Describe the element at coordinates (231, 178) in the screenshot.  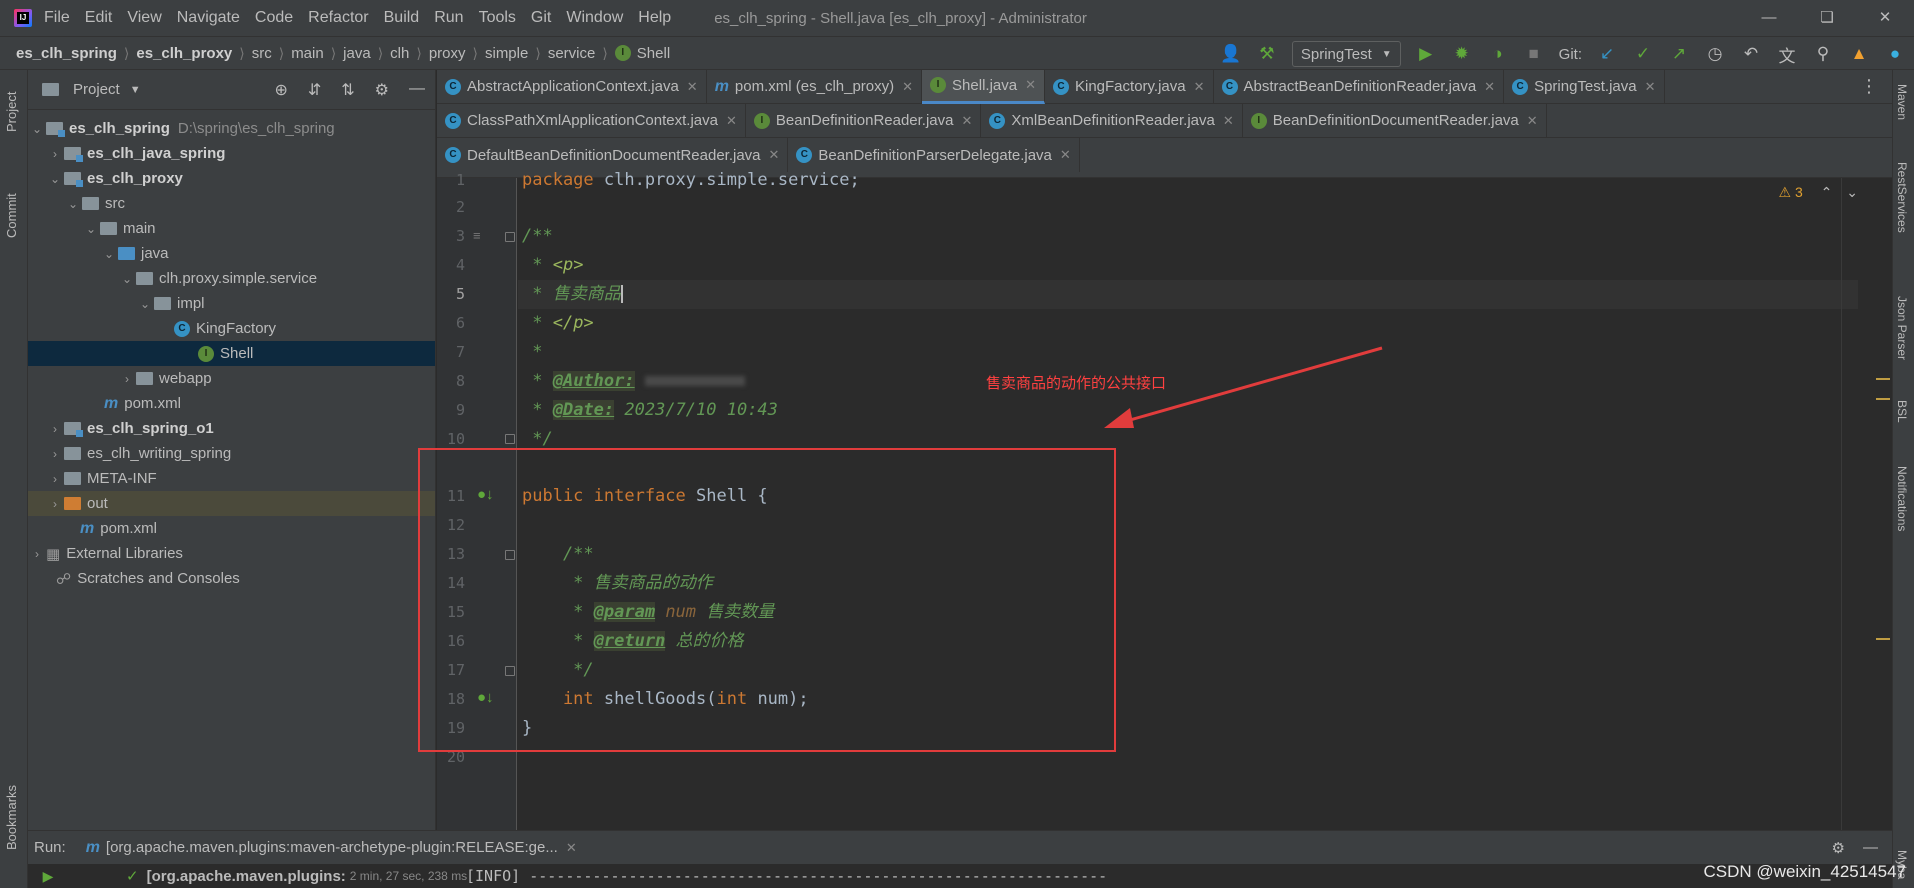
I see `tree-item: ⌄ es_clh_proxy` at that location.